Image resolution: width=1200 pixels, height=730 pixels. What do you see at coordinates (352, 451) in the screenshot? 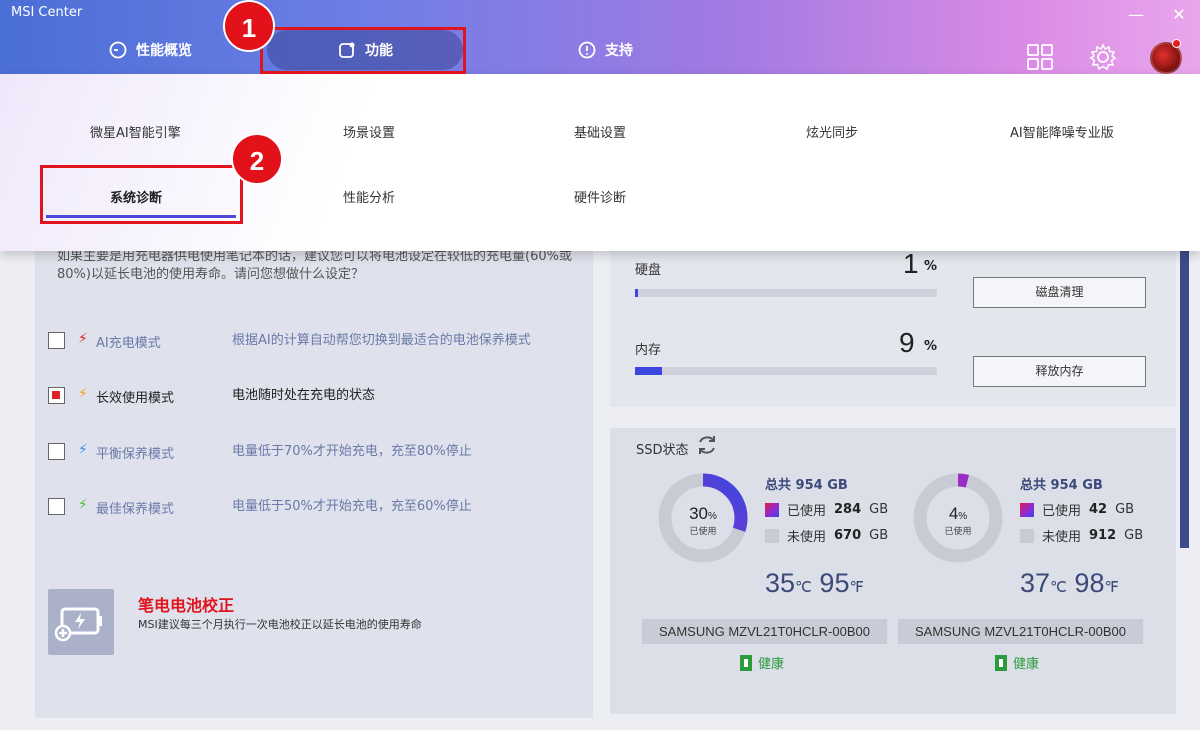
I see `option-desc: 电量低于70%才开始充电，充至80%停止` at bounding box center [352, 451].